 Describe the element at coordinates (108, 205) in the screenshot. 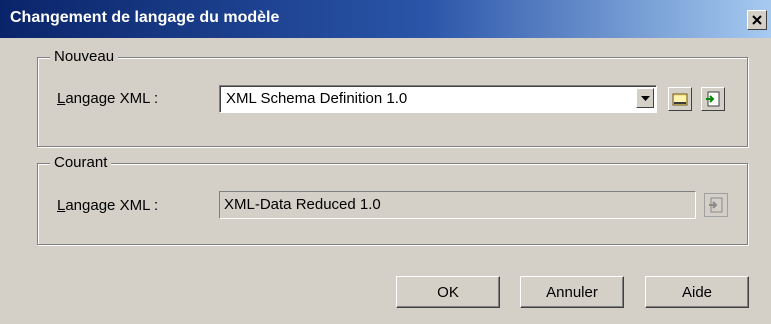

I see `current-language-label: Langage XML :` at that location.